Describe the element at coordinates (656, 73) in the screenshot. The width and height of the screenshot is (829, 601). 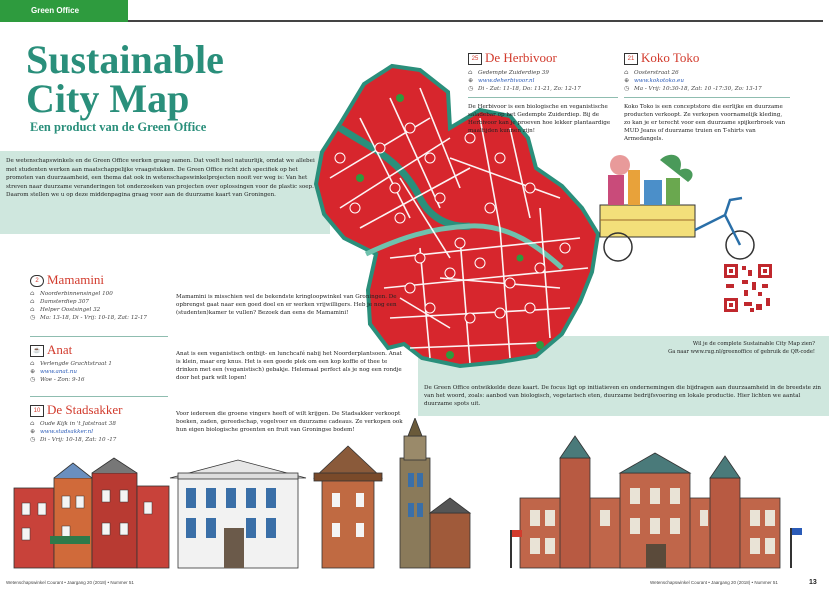
I see `kokotoko-address: Oosterstraat 26` at that location.